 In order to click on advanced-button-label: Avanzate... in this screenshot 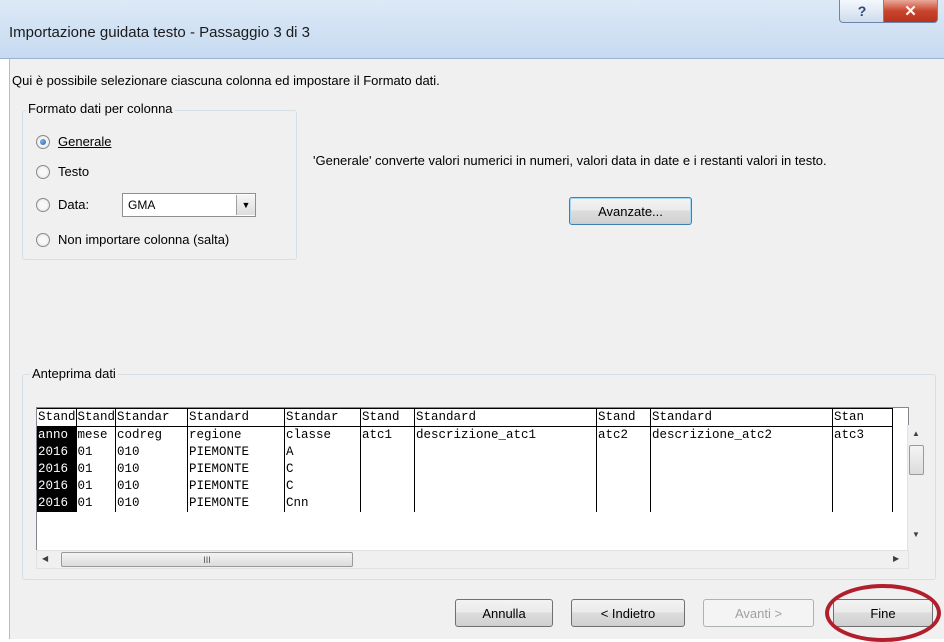, I will do `click(630, 211)`.